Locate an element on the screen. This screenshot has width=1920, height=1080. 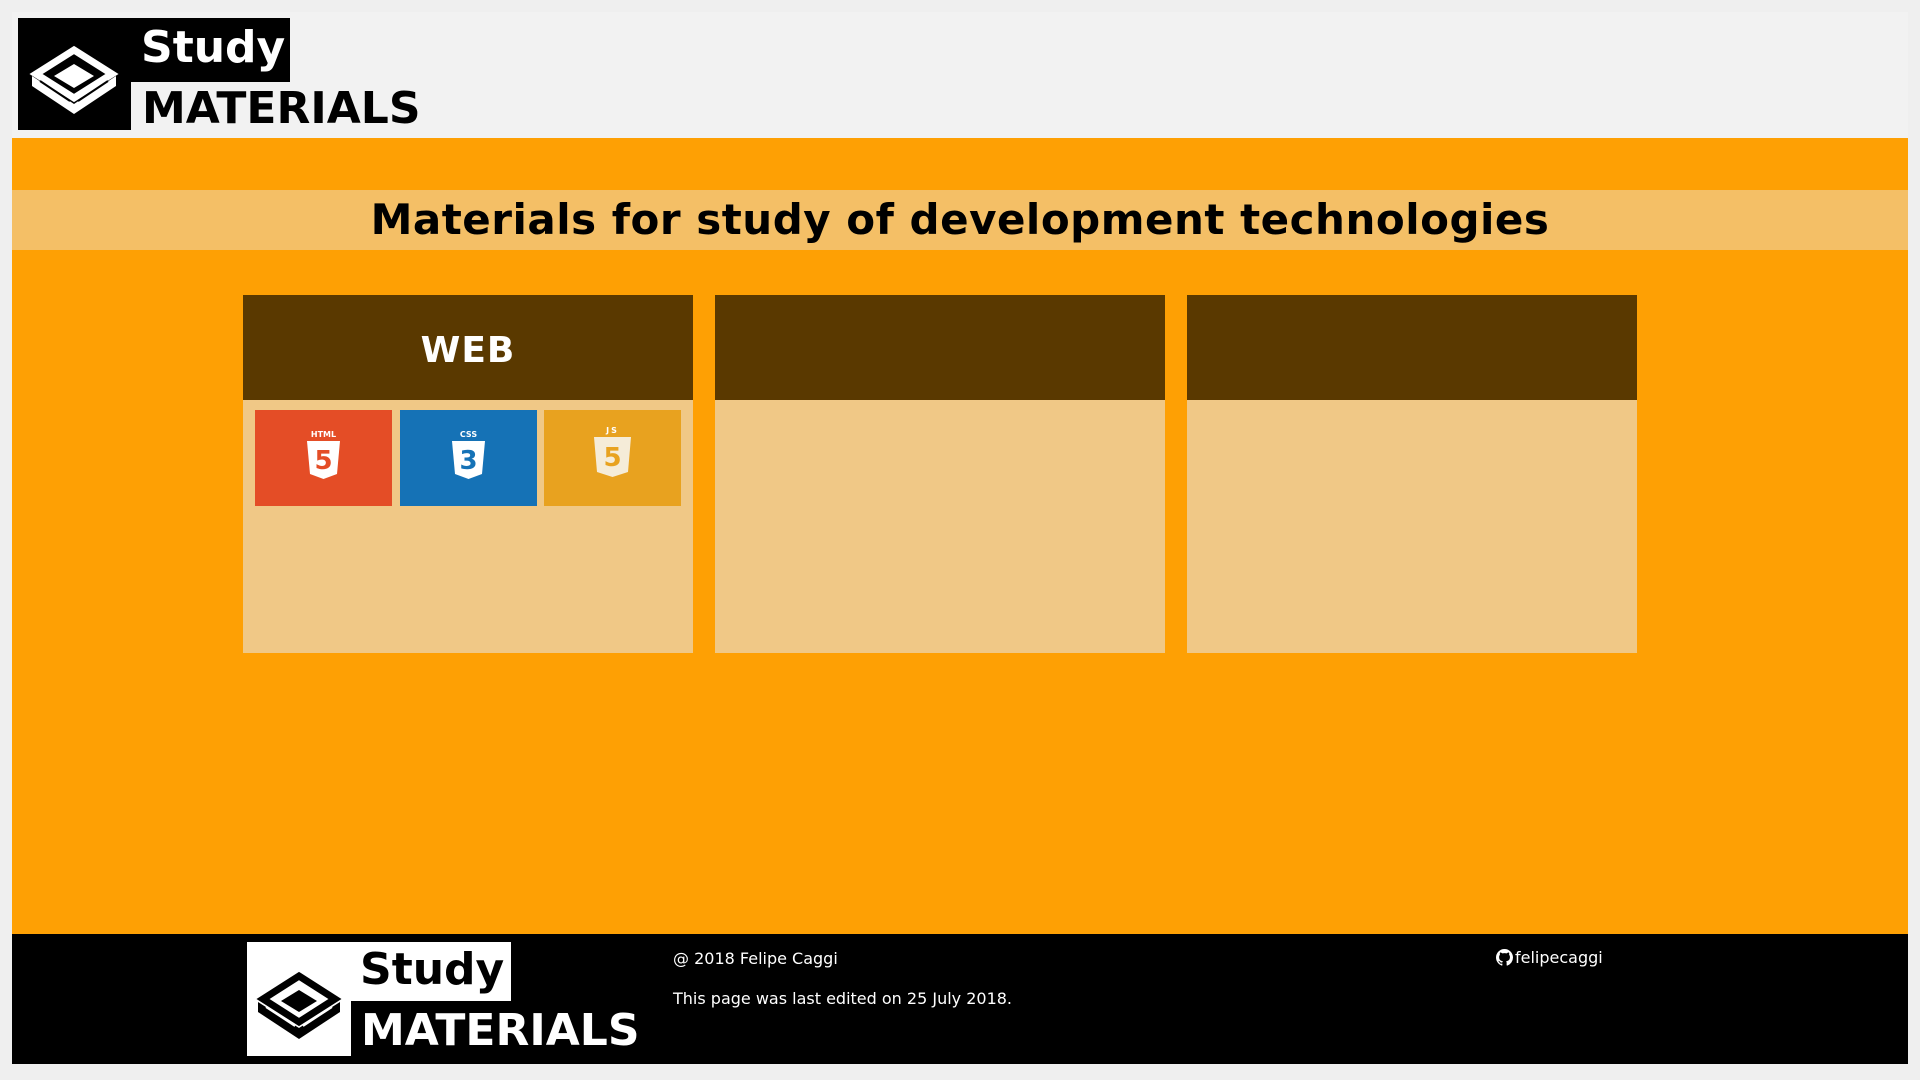
github-link: felipecaggi is located at coordinates (1549, 957).